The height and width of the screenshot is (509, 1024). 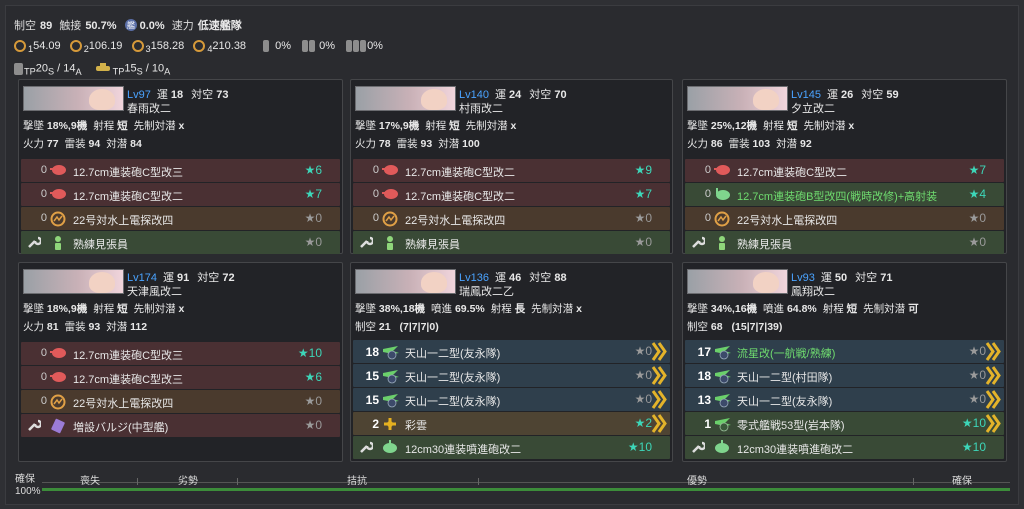 I want to click on stat-line-2: 制空 68 (15|7|7|39), so click(x=737, y=326).